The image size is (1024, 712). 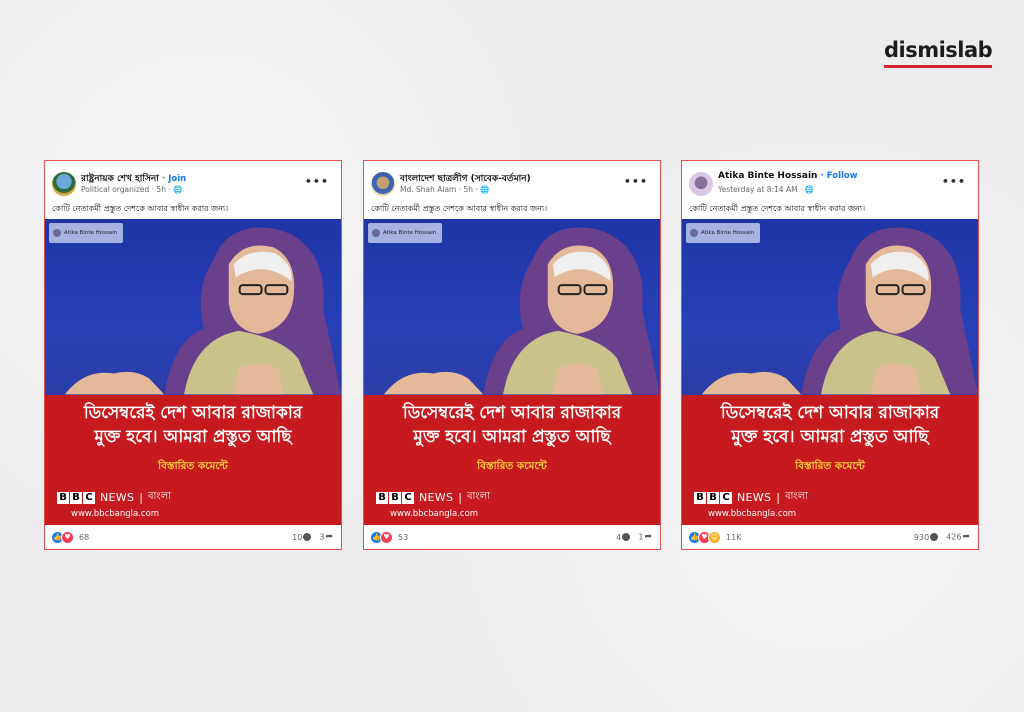 What do you see at coordinates (767, 176) in the screenshot?
I see `post-author: Atika Binte Hossain` at bounding box center [767, 176].